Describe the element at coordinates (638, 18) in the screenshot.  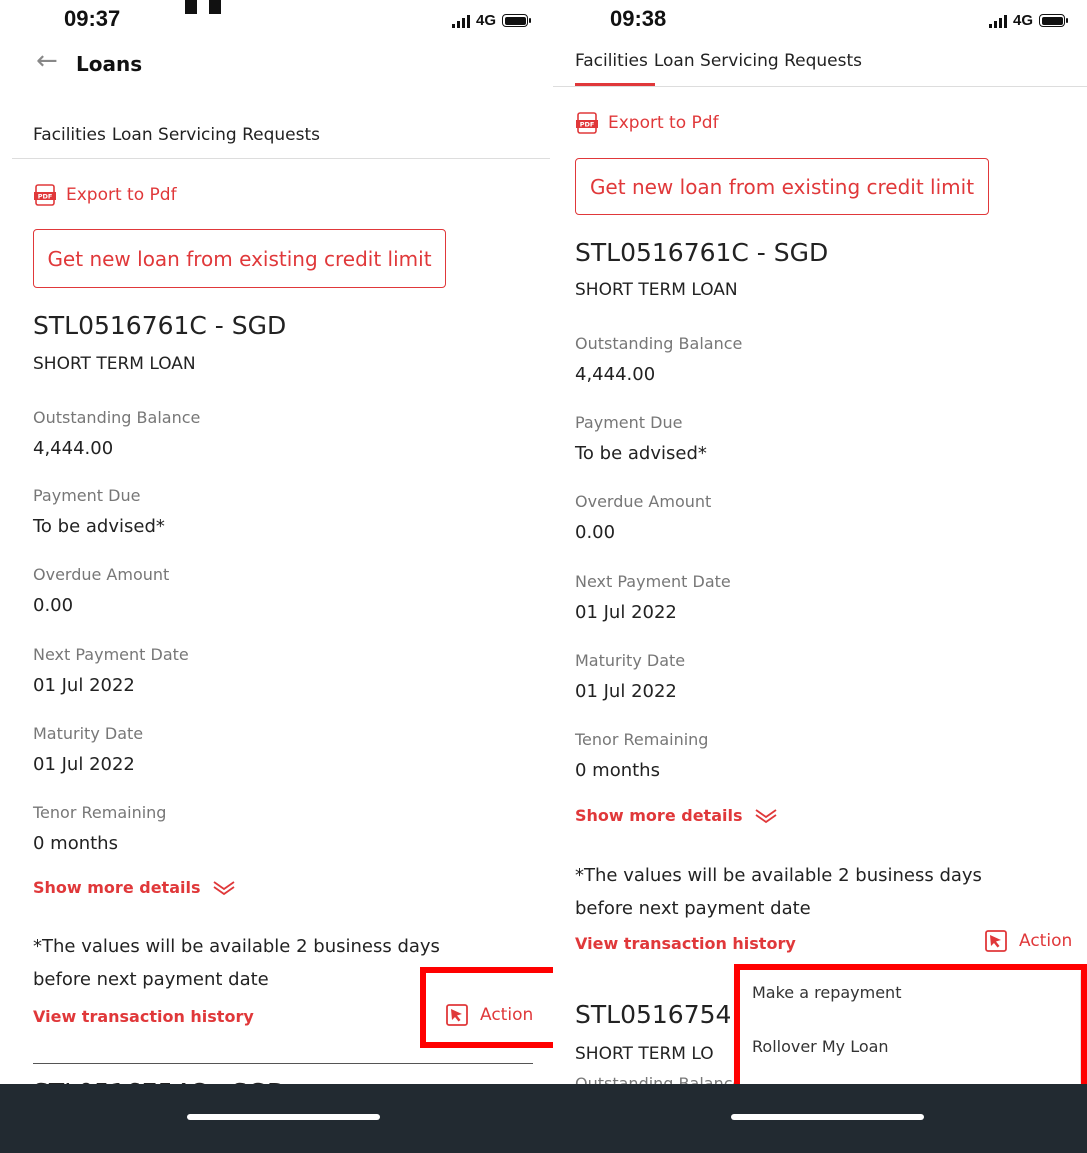
I see `status-time: 09:38` at that location.